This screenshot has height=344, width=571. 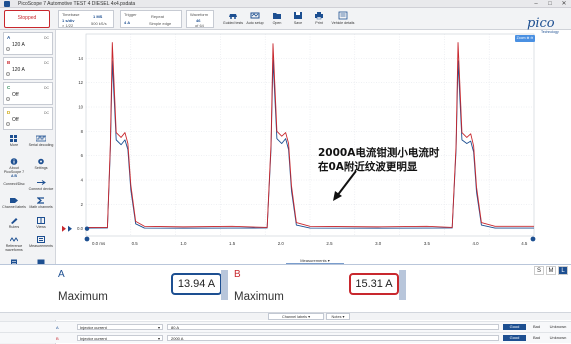 I want to click on measurement-a-handle, so click(x=224, y=285).